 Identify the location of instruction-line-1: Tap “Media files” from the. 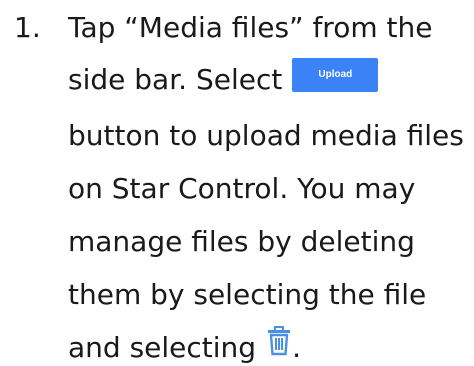
(250, 27).